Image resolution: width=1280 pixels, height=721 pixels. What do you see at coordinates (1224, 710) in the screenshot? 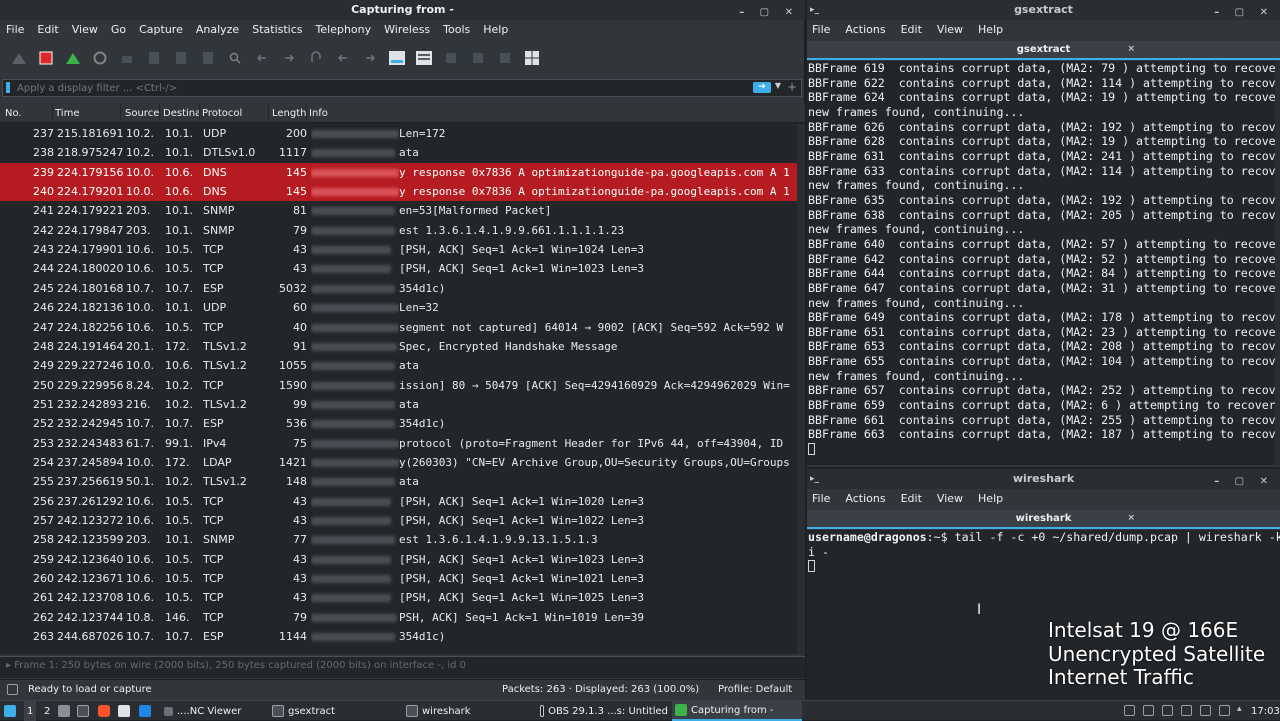
I see `notifications-tray-icon` at bounding box center [1224, 710].